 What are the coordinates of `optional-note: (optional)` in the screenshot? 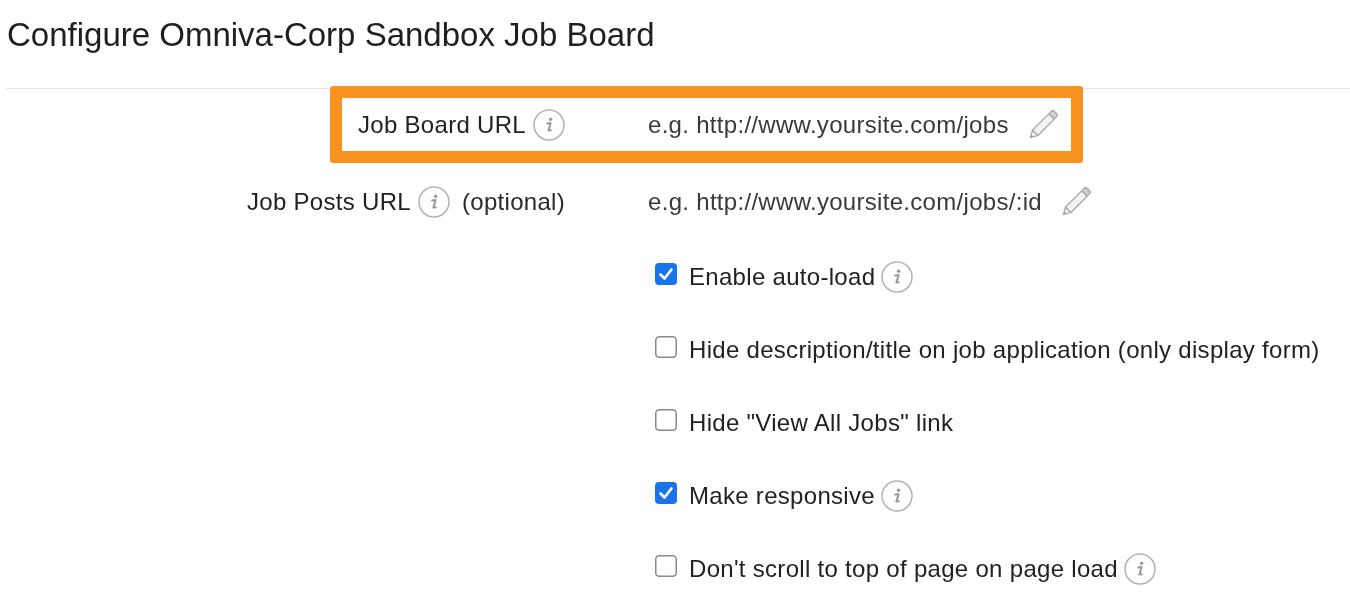 It's located at (513, 202).